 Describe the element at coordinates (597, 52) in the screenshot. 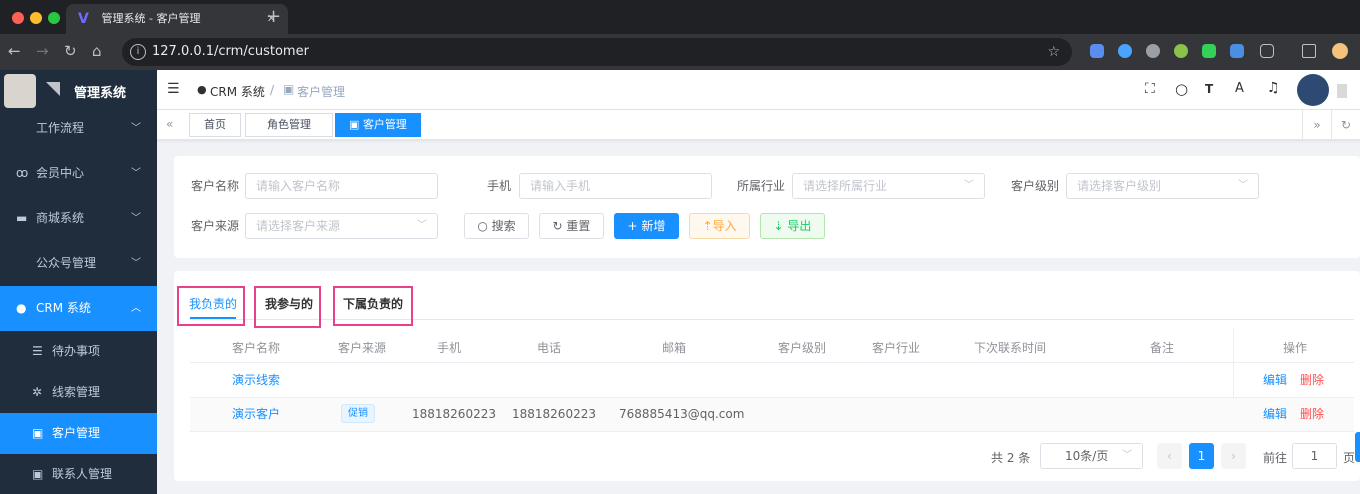

I see `address-bar: i 127.0.0.1/crm/customer ☆` at that location.